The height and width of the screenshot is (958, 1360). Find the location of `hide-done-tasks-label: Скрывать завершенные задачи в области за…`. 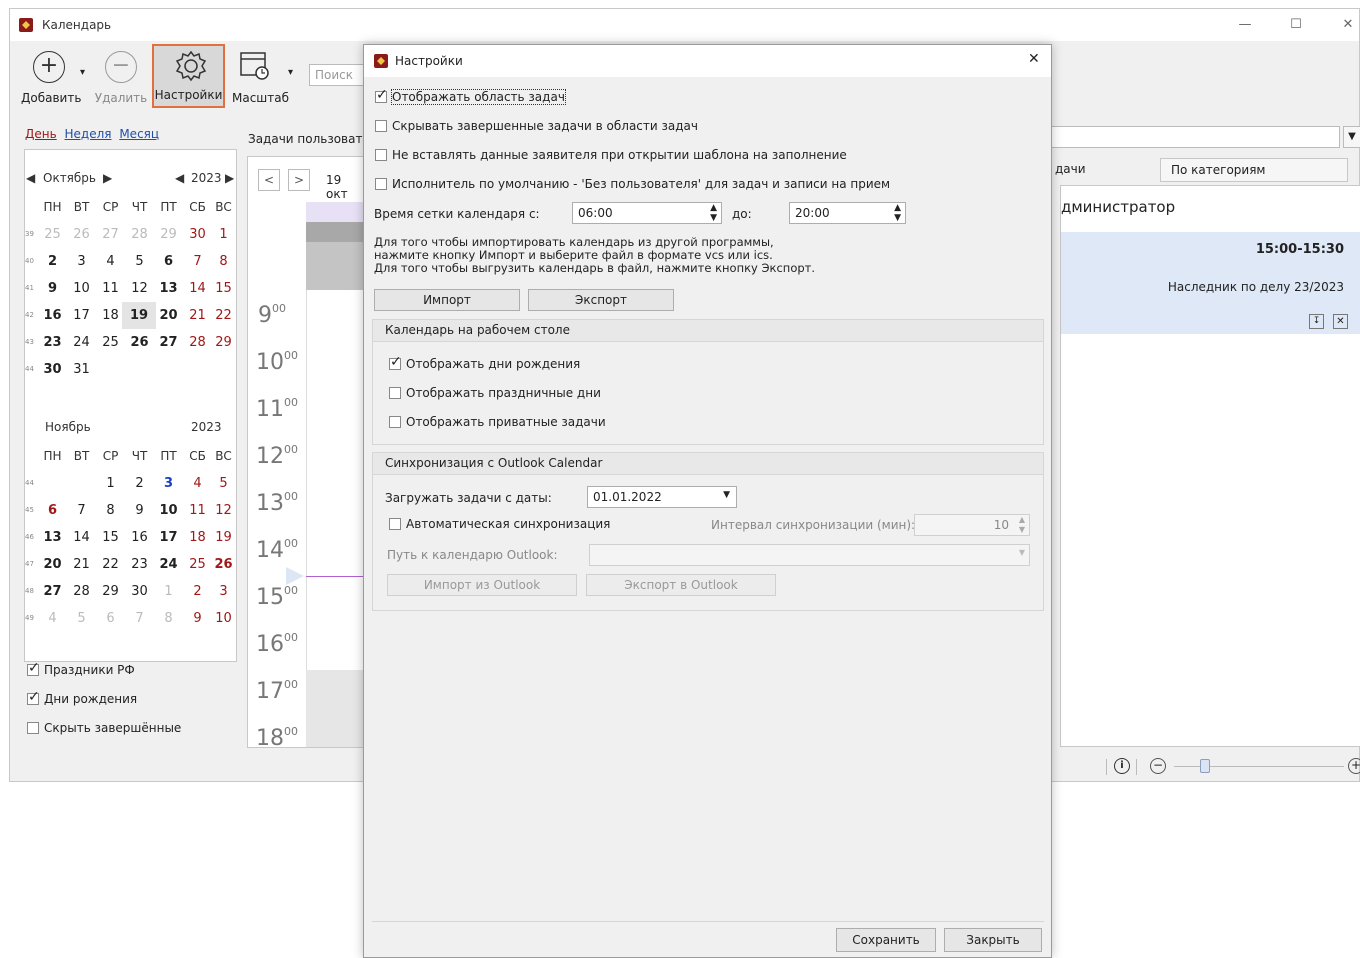

hide-done-tasks-label: Скрывать завершенные задачи в области за… is located at coordinates (545, 126).